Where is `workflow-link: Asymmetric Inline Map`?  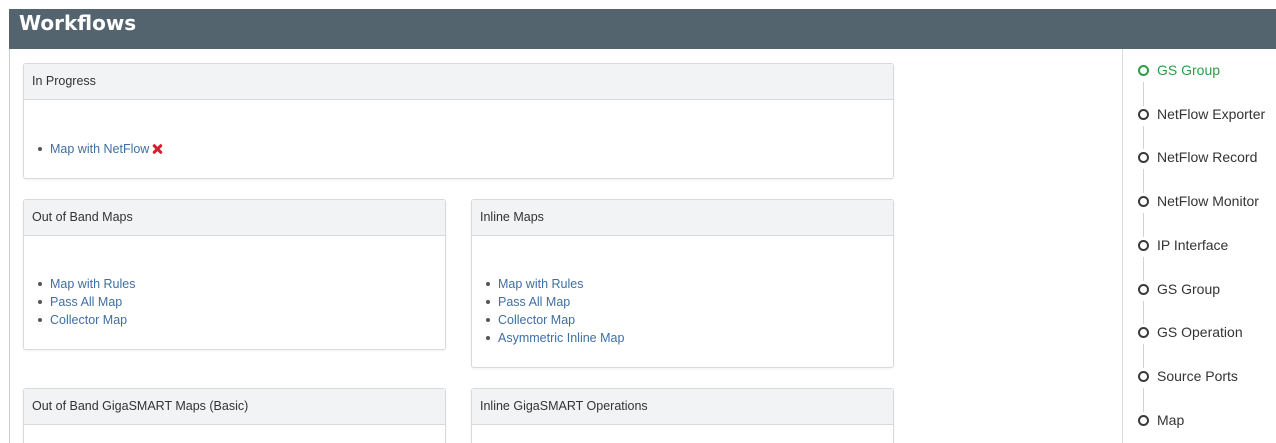
workflow-link: Asymmetric Inline Map is located at coordinates (561, 338).